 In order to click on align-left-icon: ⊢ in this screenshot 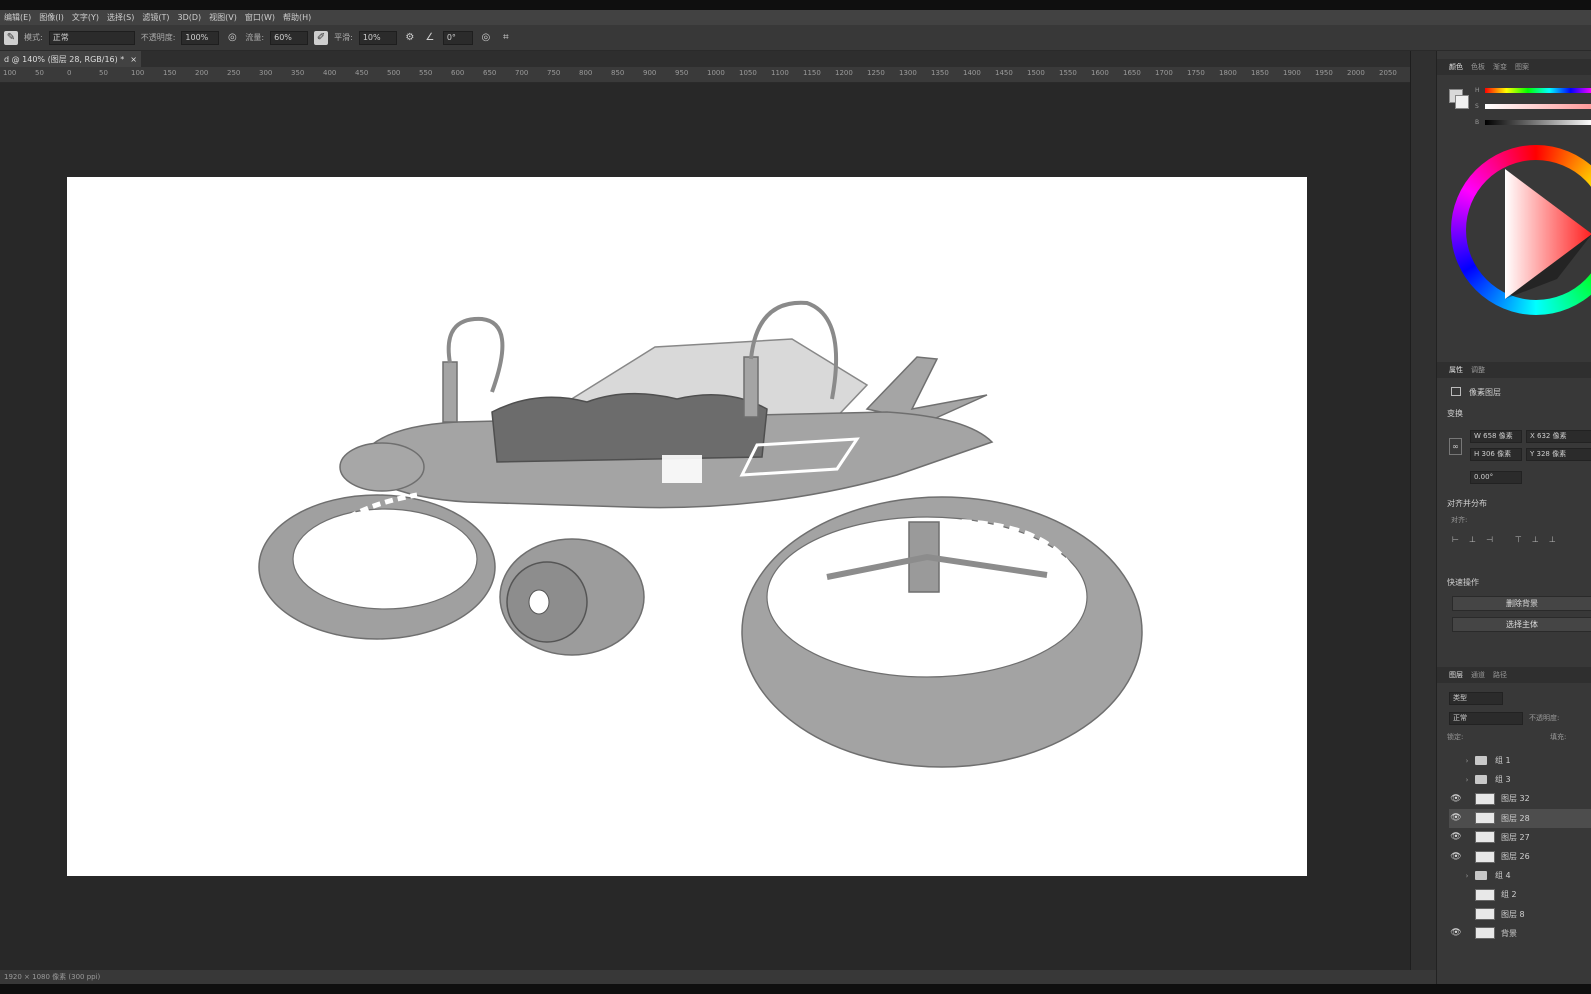, I will do `click(1455, 540)`.